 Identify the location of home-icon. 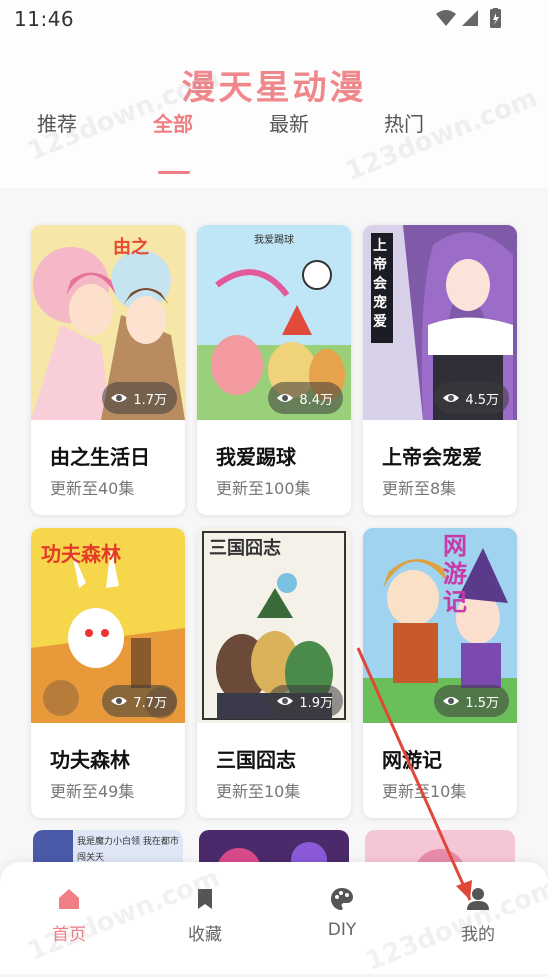
(69, 899).